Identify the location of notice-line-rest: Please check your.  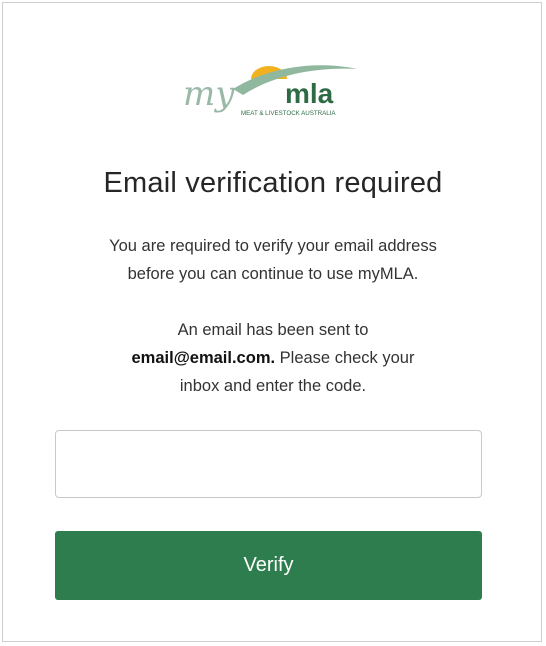
(345, 358).